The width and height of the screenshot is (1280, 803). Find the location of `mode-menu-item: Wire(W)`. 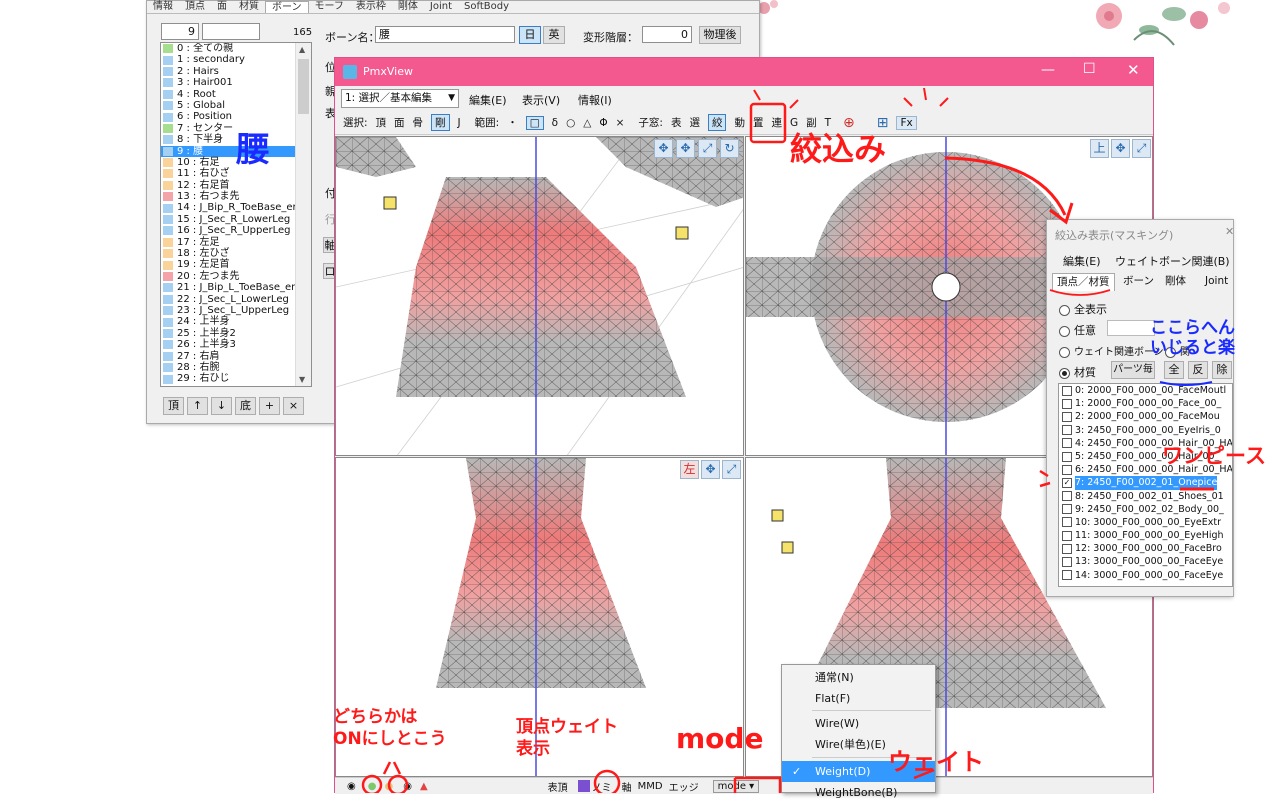

mode-menu-item: Wire(W) is located at coordinates (858, 723).